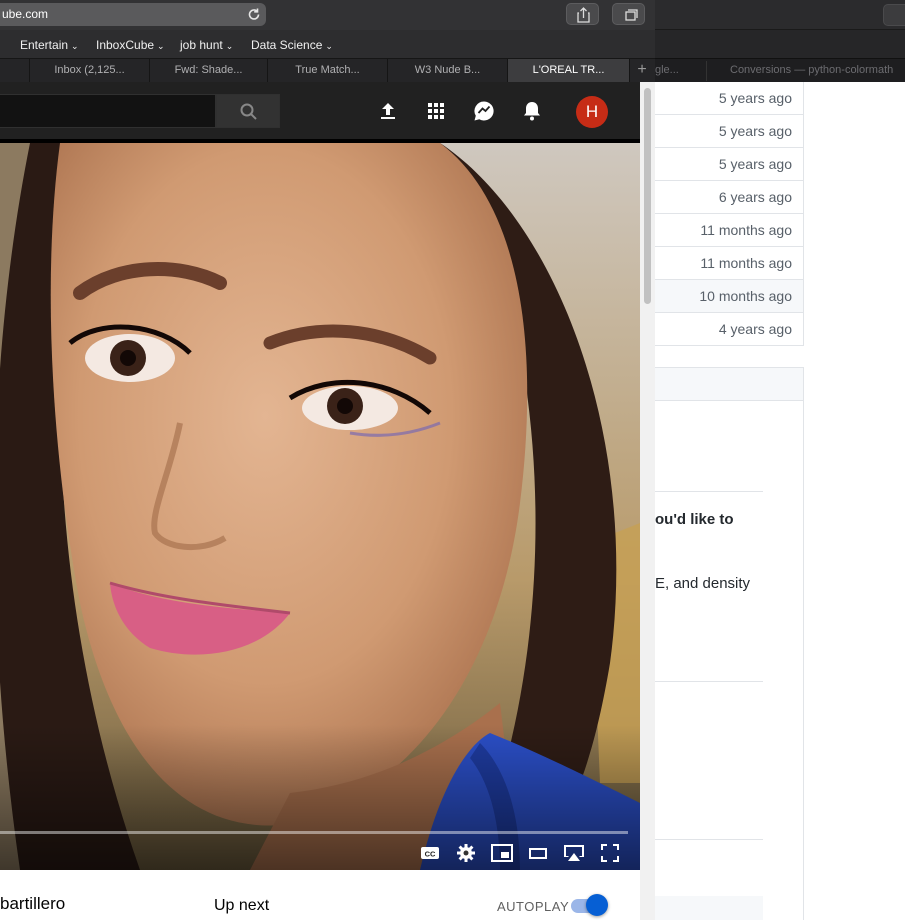  Describe the element at coordinates (532, 111) in the screenshot. I see `bell-icon` at that location.